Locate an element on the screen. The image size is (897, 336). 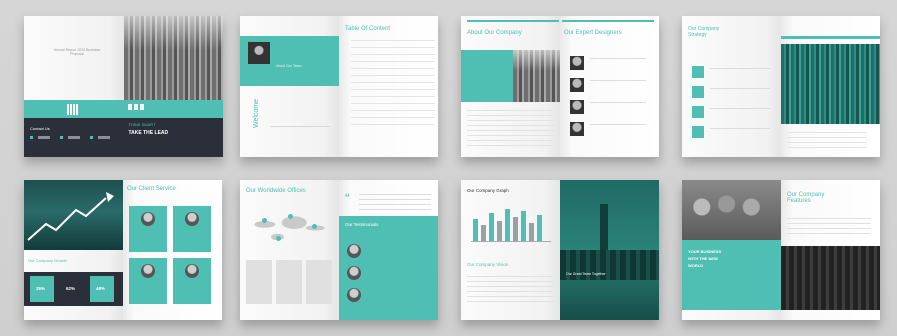
logo-icon is located at coordinates (136, 107).